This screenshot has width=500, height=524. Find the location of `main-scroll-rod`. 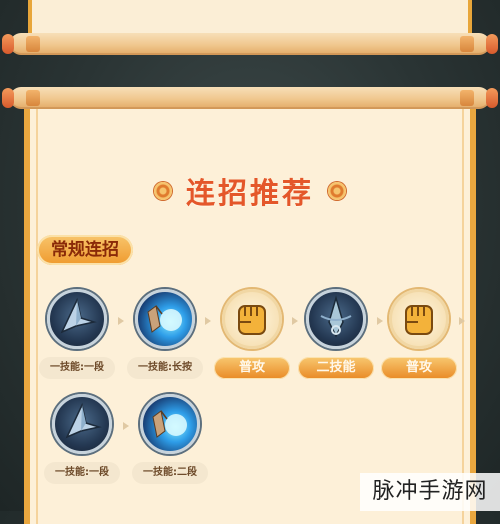

main-scroll-rod is located at coordinates (250, 98).